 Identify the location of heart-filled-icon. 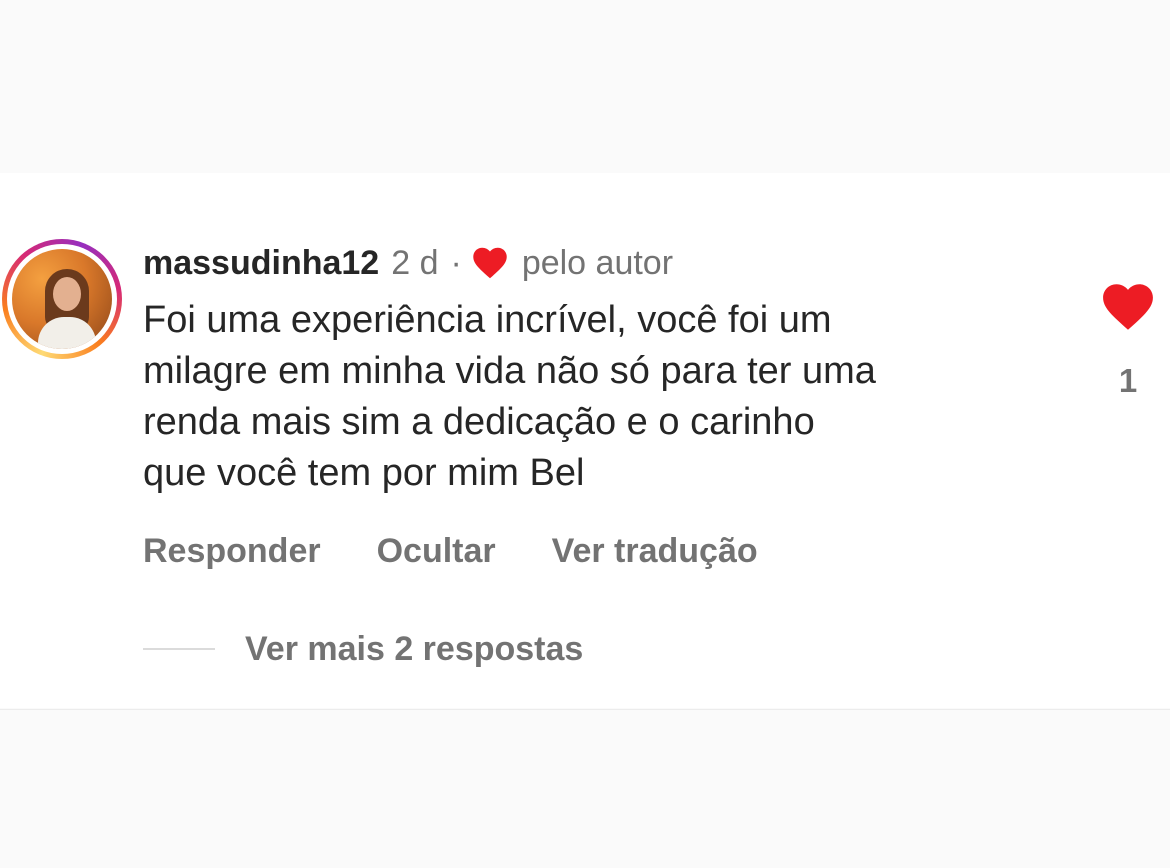
(1128, 307).